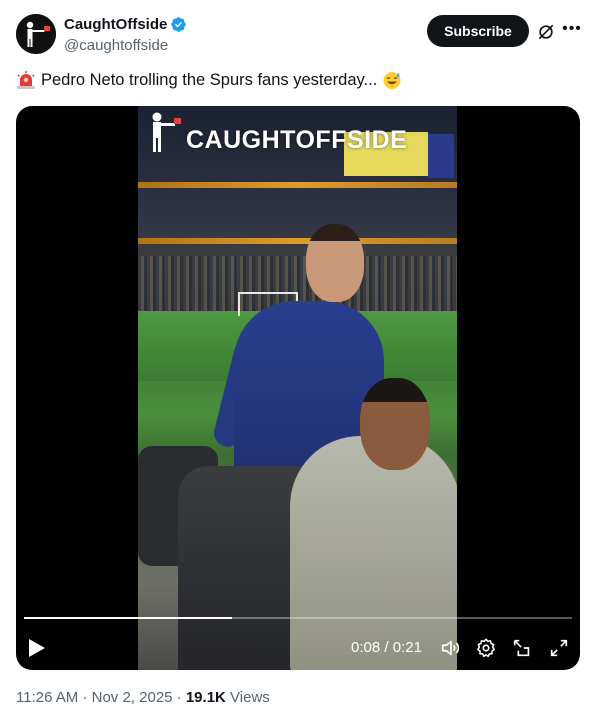  I want to click on referee-flag-icon, so click(166, 132).